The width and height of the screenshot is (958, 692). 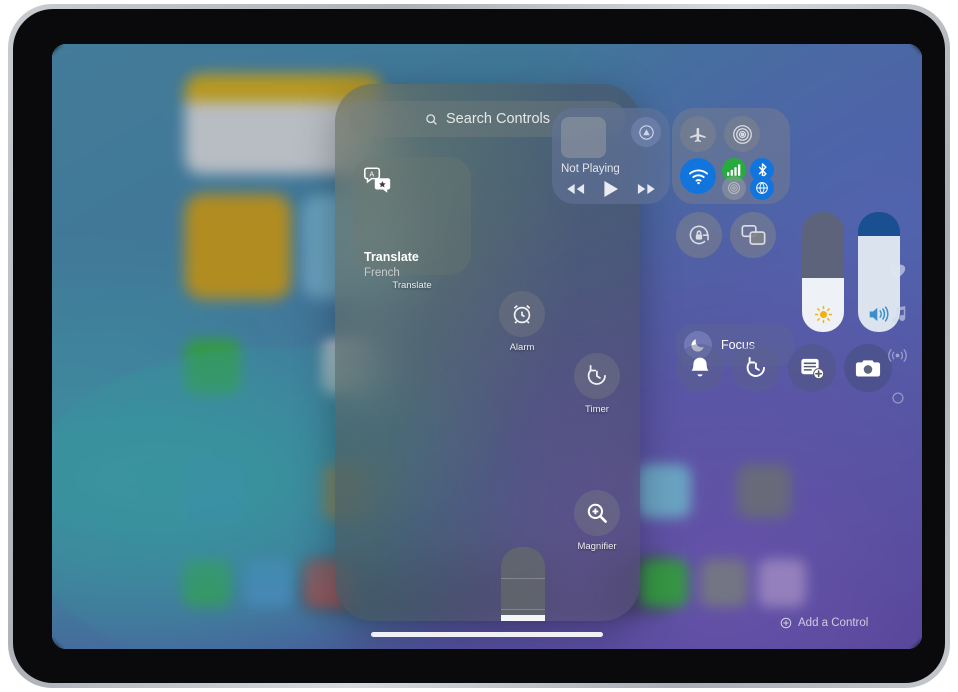 I want to click on media-airplay-button, so click(x=646, y=132).